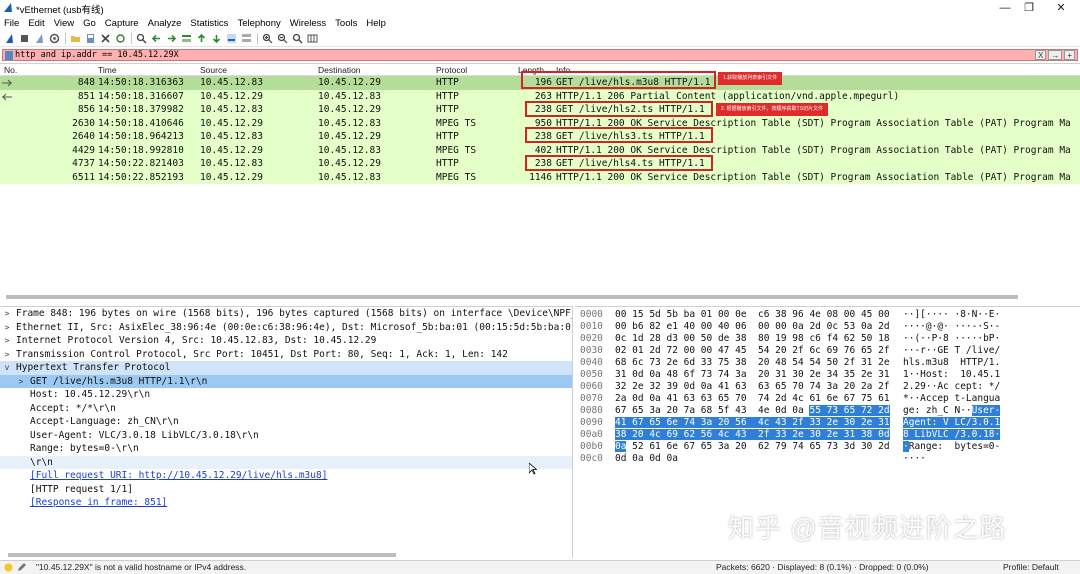 This screenshot has height=574, width=1080. I want to click on clear-filter-button: X, so click(1040, 55).